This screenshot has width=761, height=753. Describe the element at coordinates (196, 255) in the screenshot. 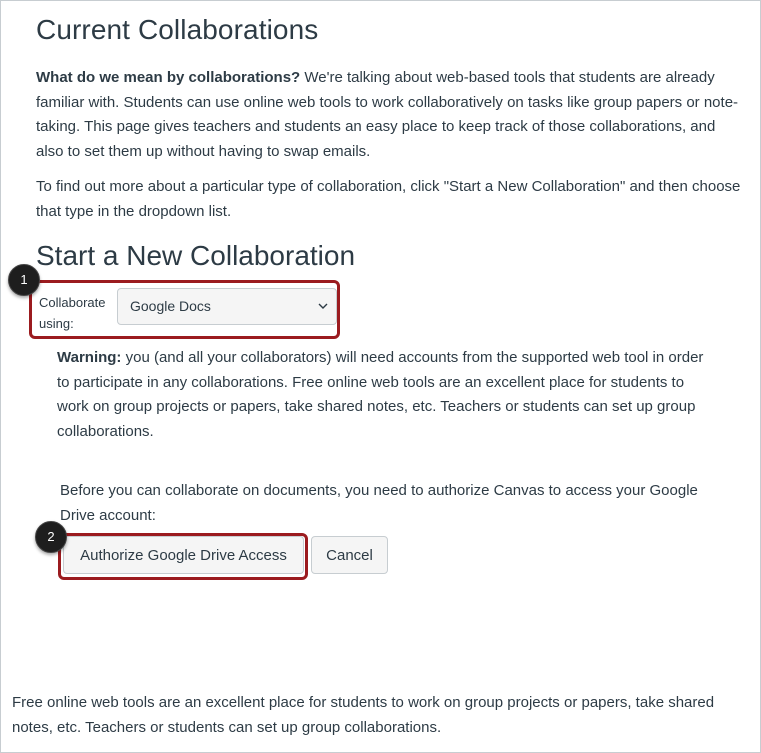

I see `section-title: Start a New Collaboration` at that location.